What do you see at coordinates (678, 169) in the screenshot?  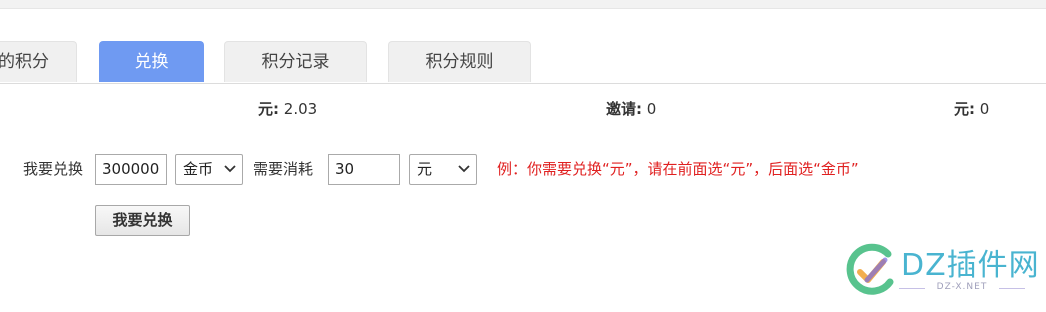 I see `example-hint: 例：你需要兑换“元”，请在前面选“元”，后面选“金币”` at bounding box center [678, 169].